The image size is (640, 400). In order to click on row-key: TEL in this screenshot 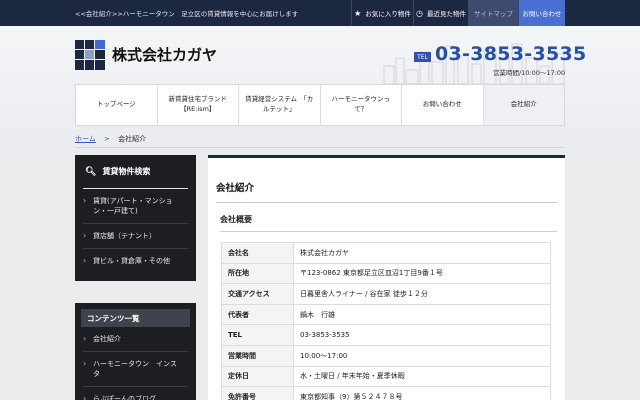, I will do `click(257, 335)`.